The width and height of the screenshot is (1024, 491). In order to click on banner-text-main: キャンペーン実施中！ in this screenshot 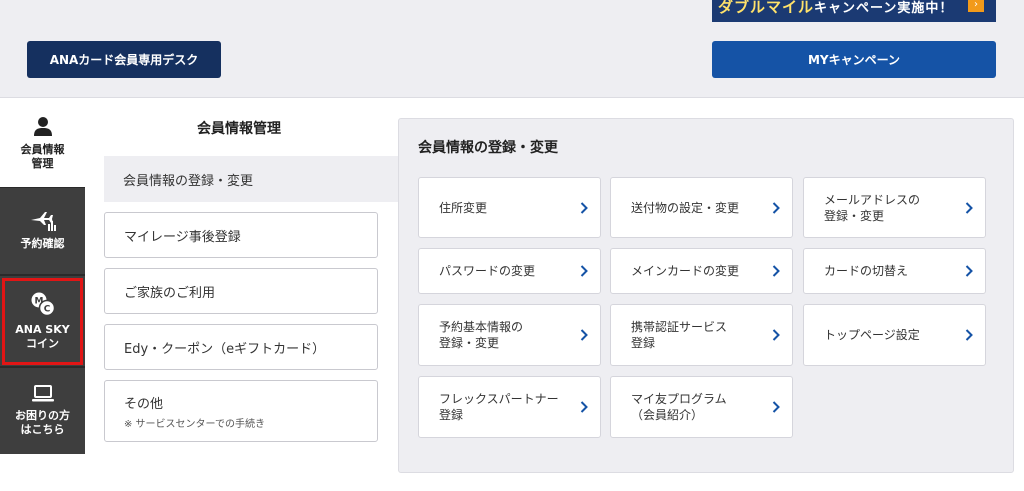, I will do `click(884, 8)`.